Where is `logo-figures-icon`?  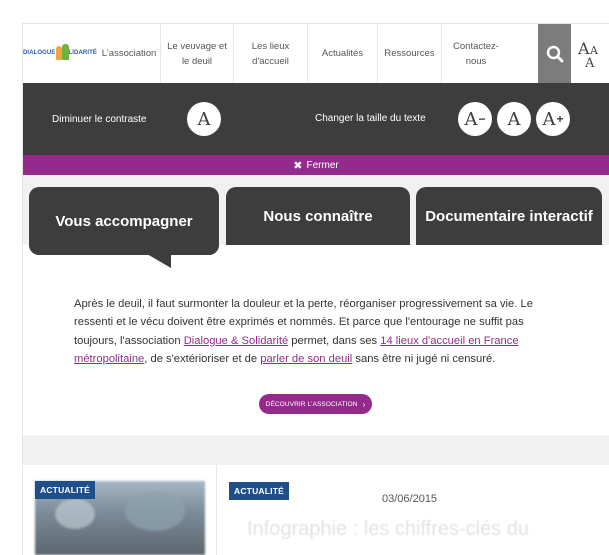 logo-figures-icon is located at coordinates (63, 53).